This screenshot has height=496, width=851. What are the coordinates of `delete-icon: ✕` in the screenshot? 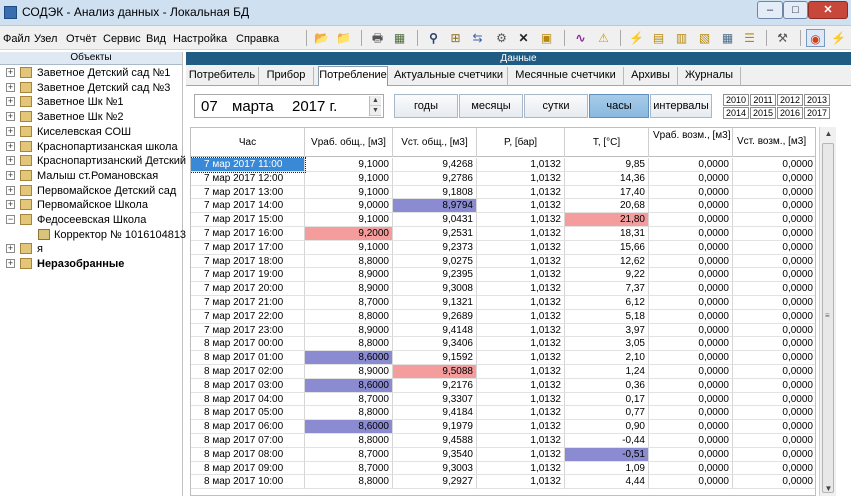 It's located at (523, 38).